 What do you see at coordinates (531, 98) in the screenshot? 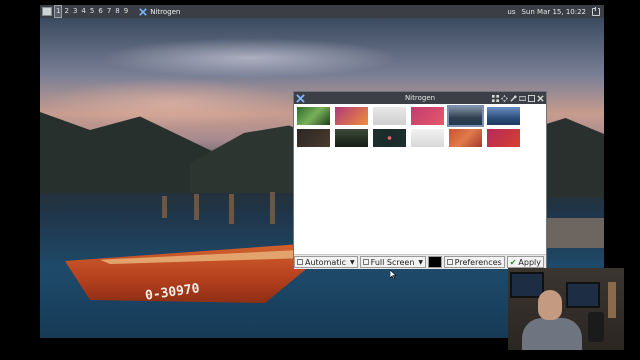
I see `maximize-icon` at bounding box center [531, 98].